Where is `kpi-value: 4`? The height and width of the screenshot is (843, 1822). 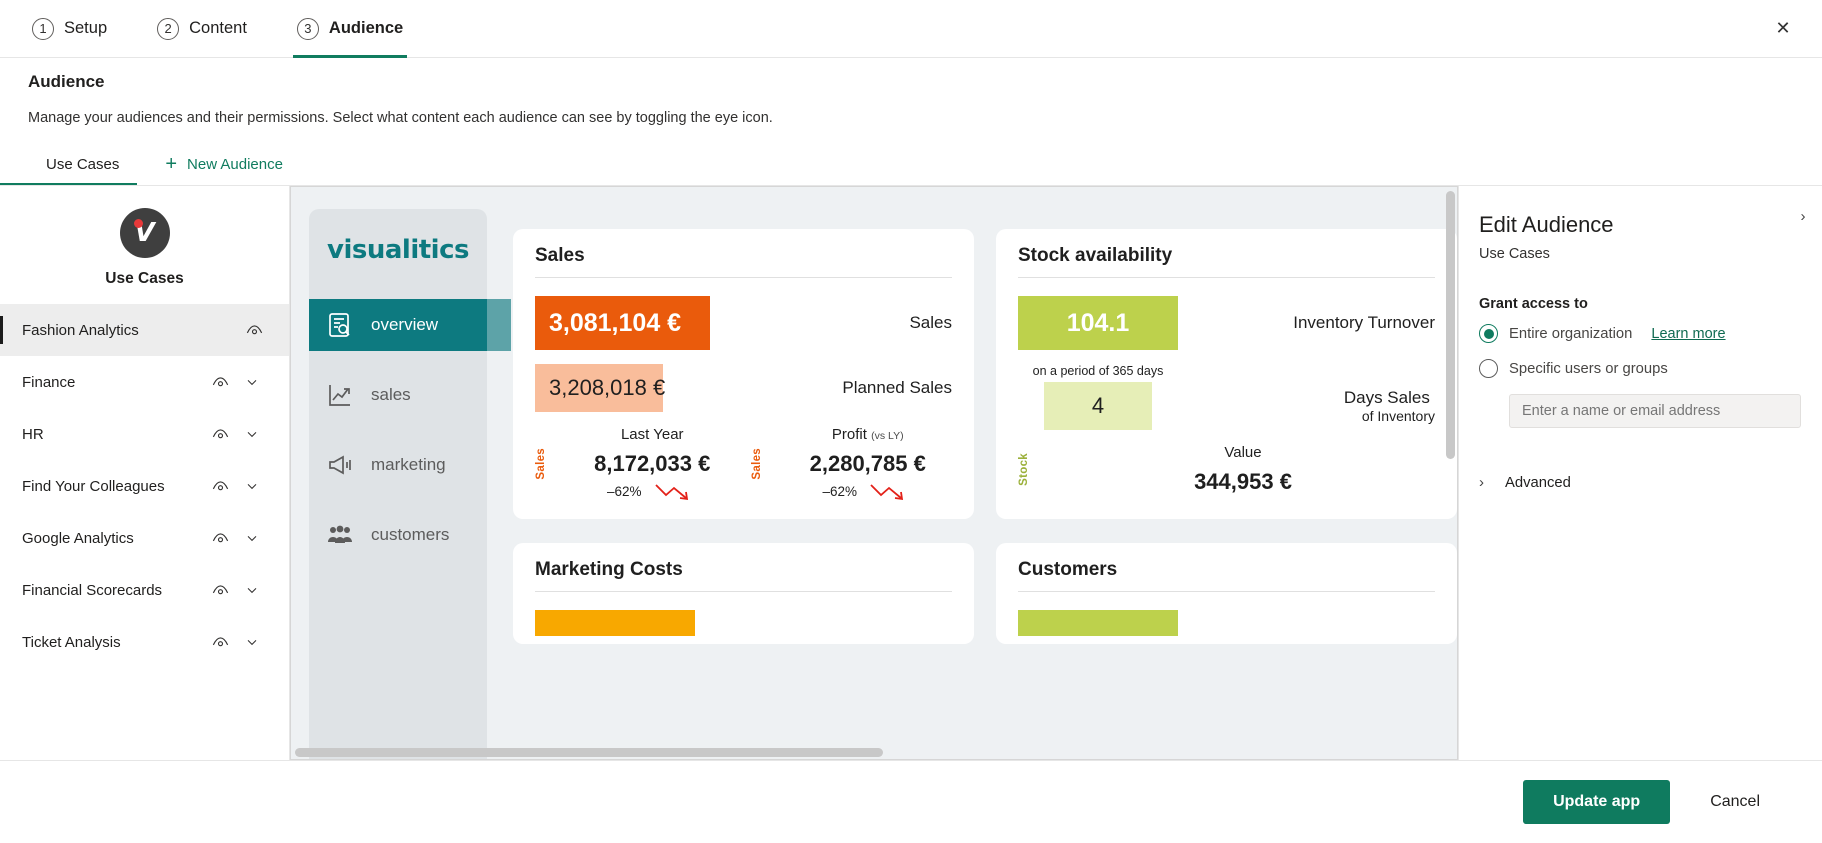 kpi-value: 4 is located at coordinates (1098, 406).